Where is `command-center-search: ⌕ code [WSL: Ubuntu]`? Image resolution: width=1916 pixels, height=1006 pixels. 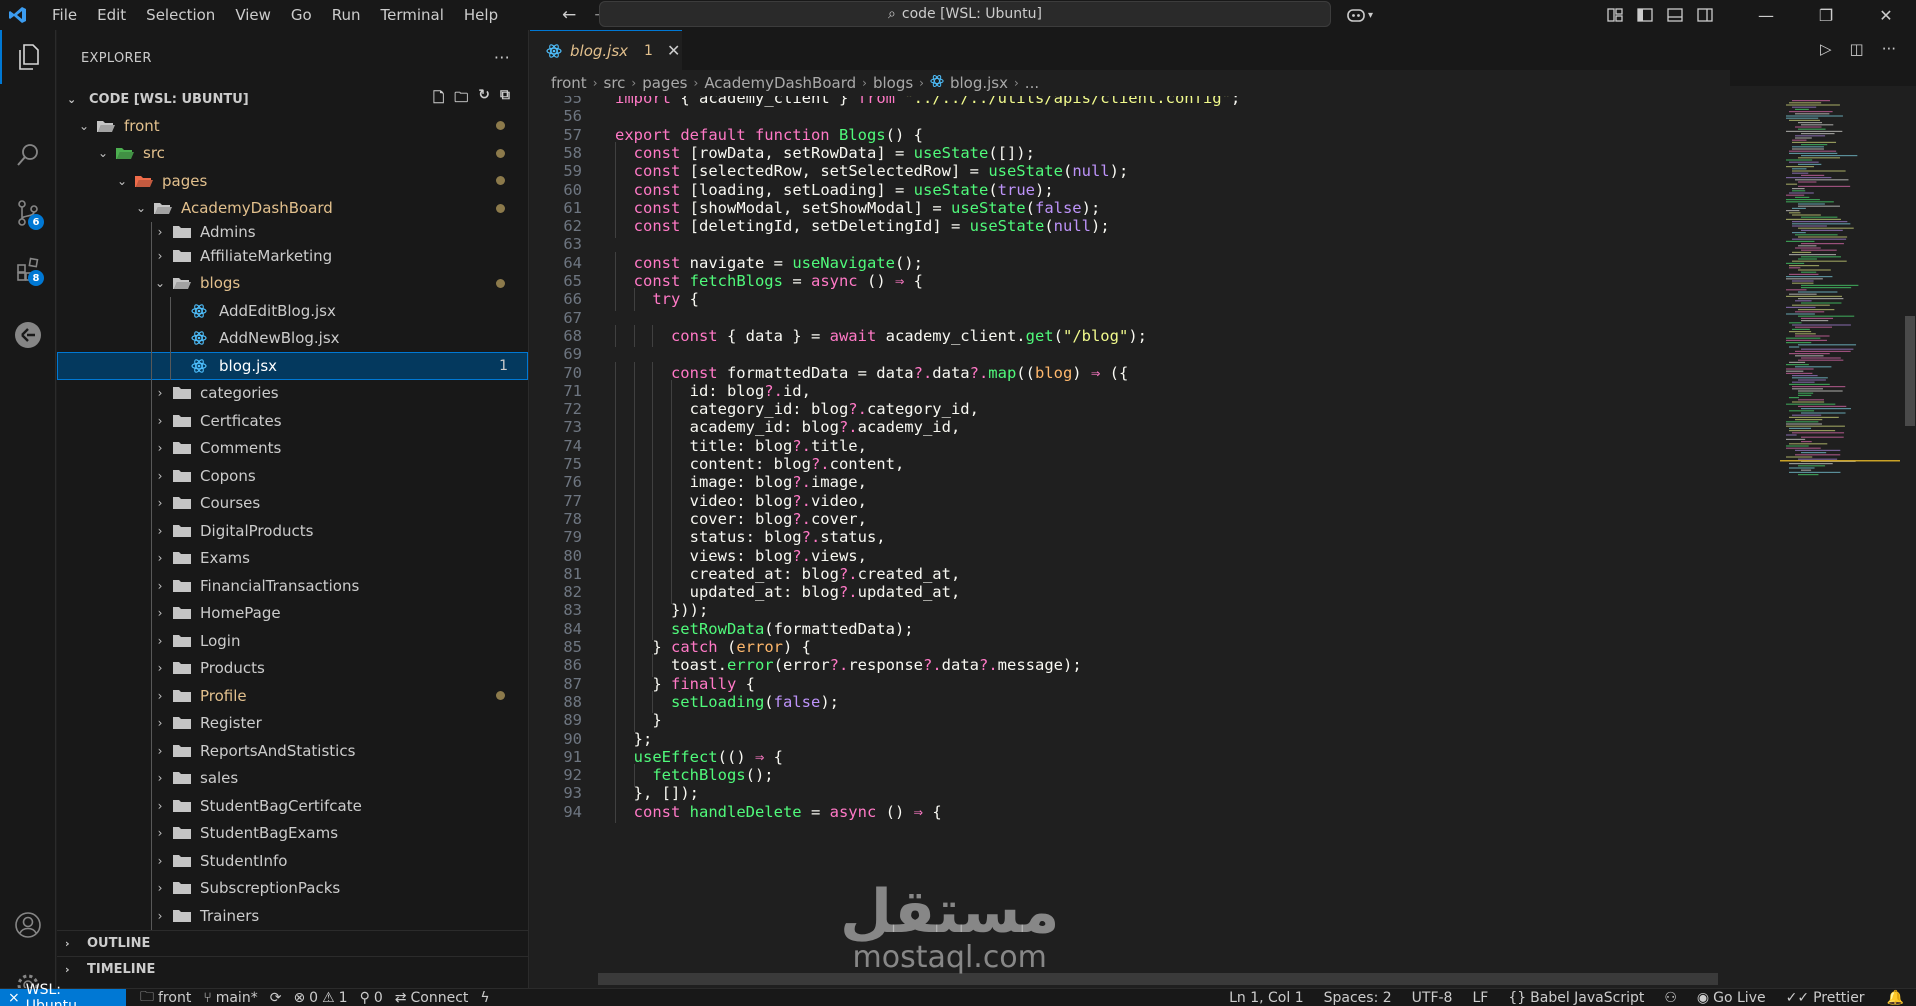 command-center-search: ⌕ code [WSL: Ubuntu] is located at coordinates (965, 14).